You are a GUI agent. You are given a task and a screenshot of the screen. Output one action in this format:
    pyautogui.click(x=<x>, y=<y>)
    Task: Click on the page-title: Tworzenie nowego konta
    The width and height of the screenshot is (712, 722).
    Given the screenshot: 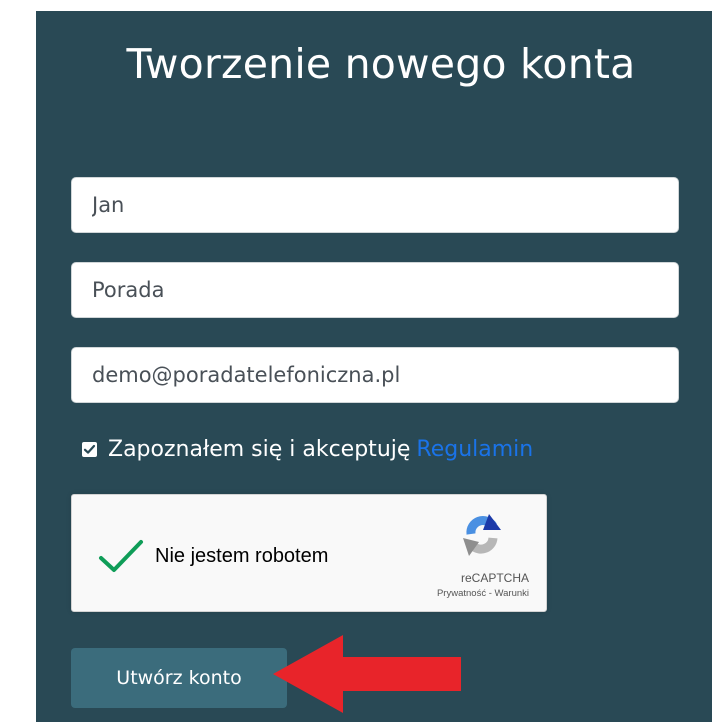 What is the action you would take?
    pyautogui.click(x=381, y=64)
    